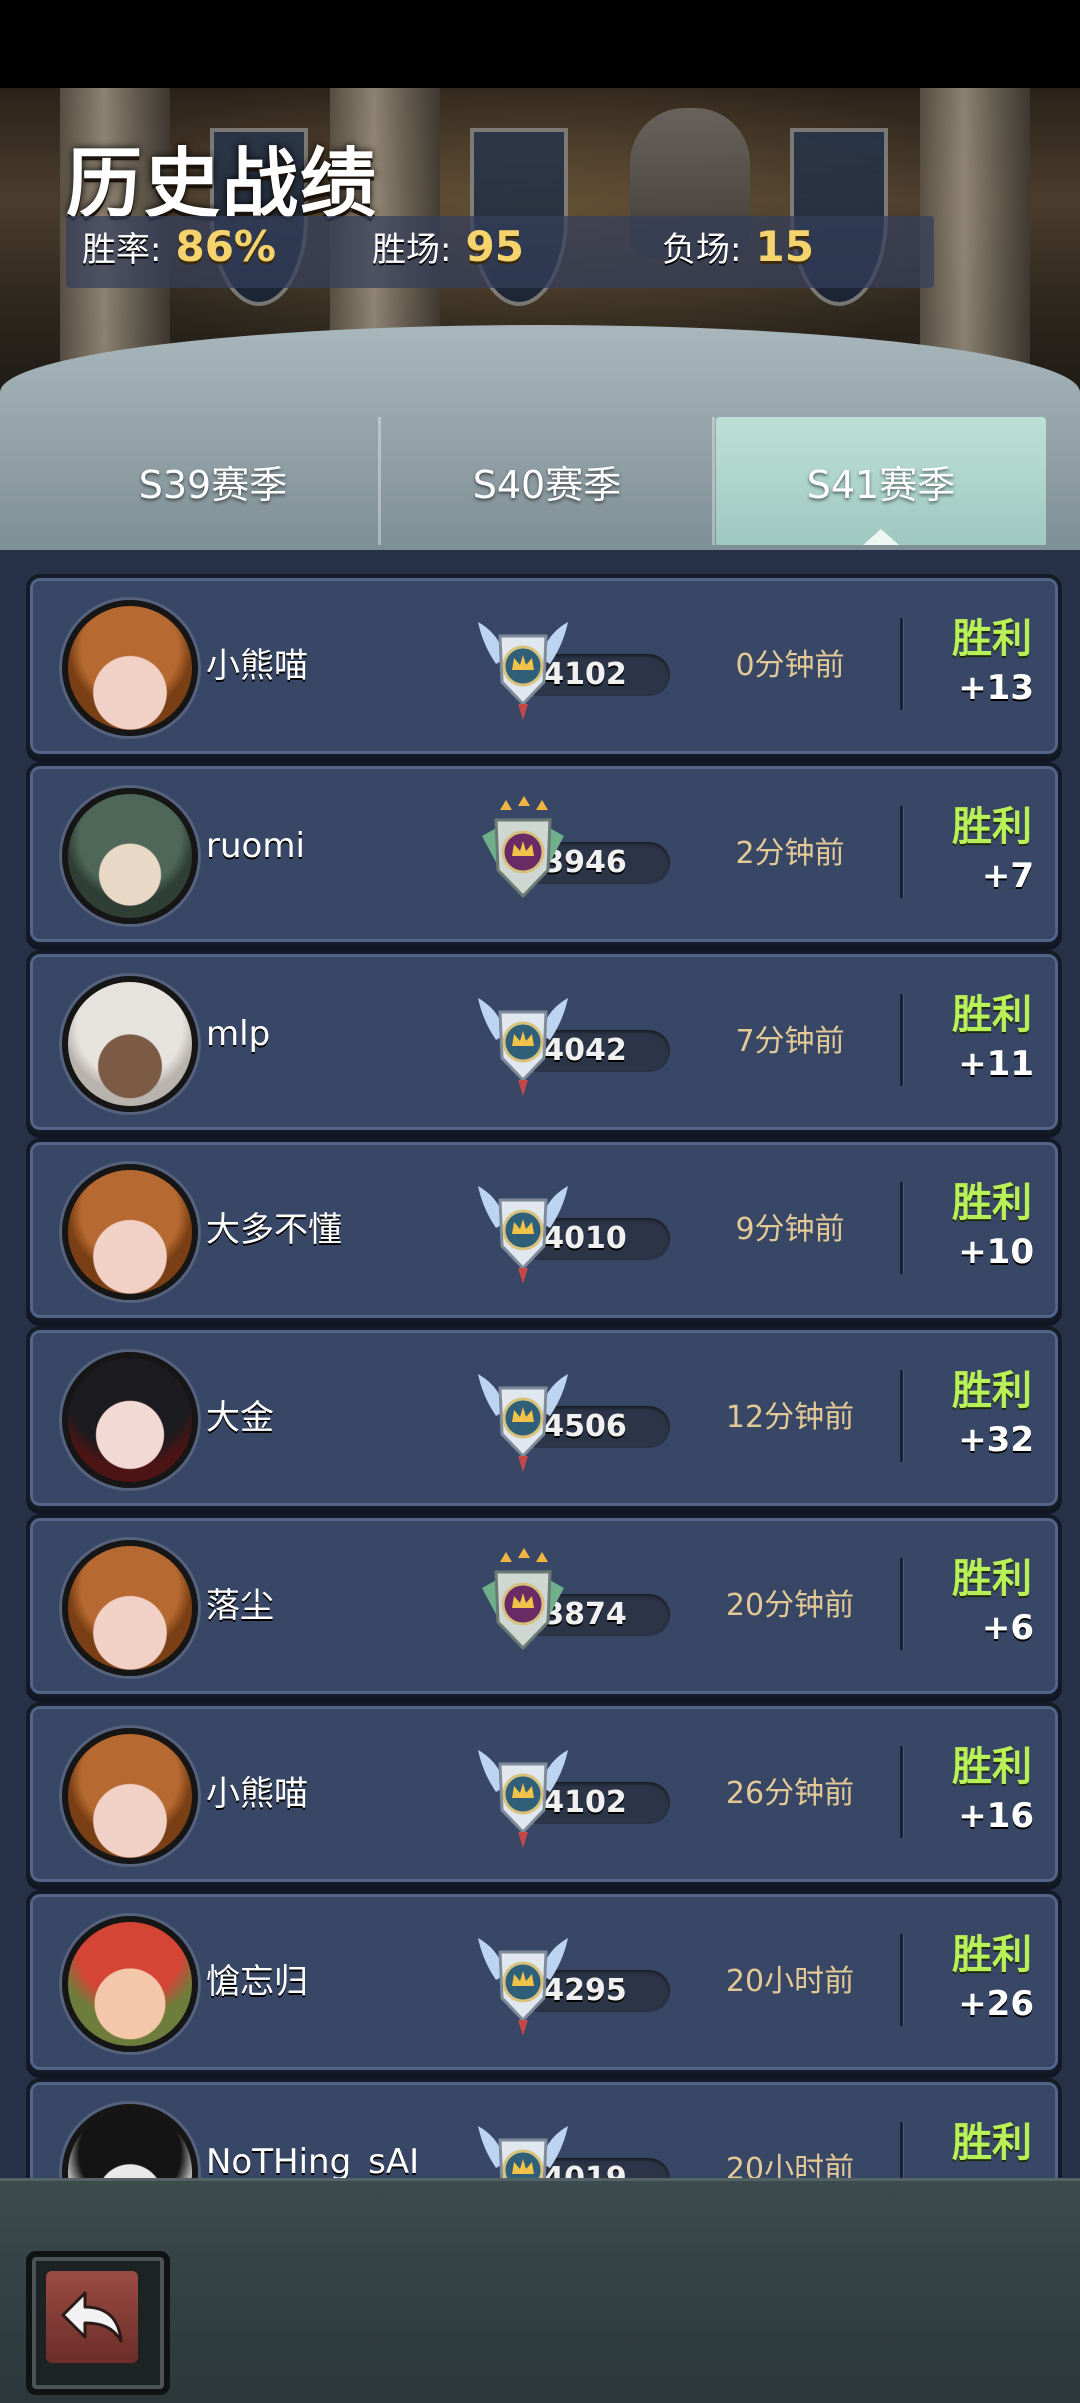 The width and height of the screenshot is (1080, 2403). Describe the element at coordinates (213, 484) in the screenshot. I see `tab-label: S39赛季` at that location.